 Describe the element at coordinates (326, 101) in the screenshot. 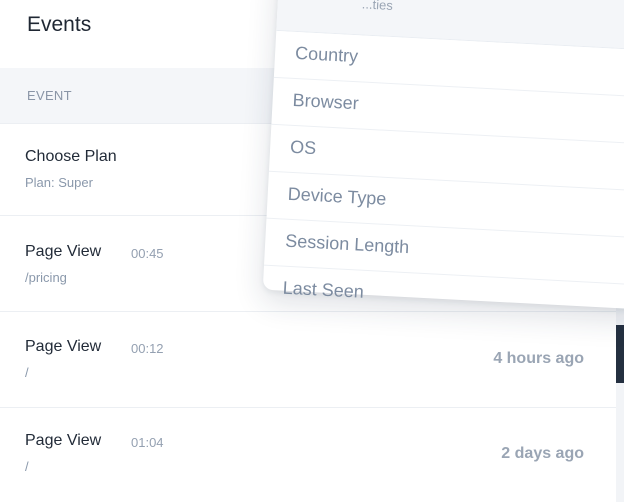

I see `dropdown-item-label: Browser` at that location.